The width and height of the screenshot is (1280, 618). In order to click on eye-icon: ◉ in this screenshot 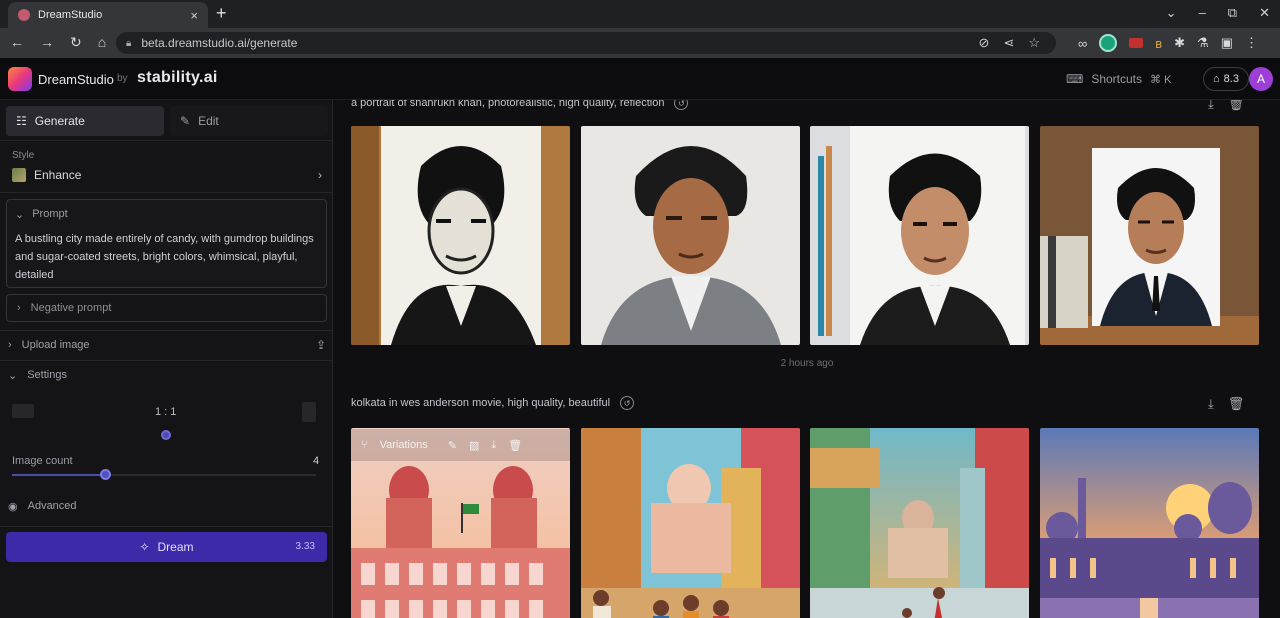, I will do `click(13, 506)`.